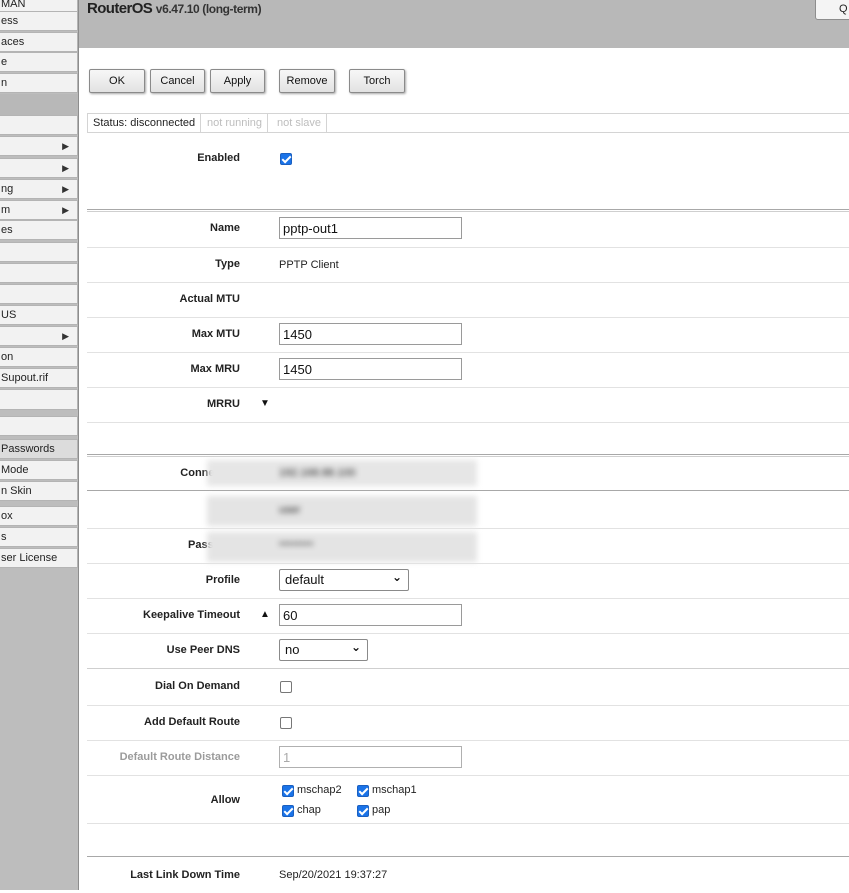 The height and width of the screenshot is (893, 849). Describe the element at coordinates (468, 299) in the screenshot. I see `field-actual-mtu: Actual MTU` at that location.